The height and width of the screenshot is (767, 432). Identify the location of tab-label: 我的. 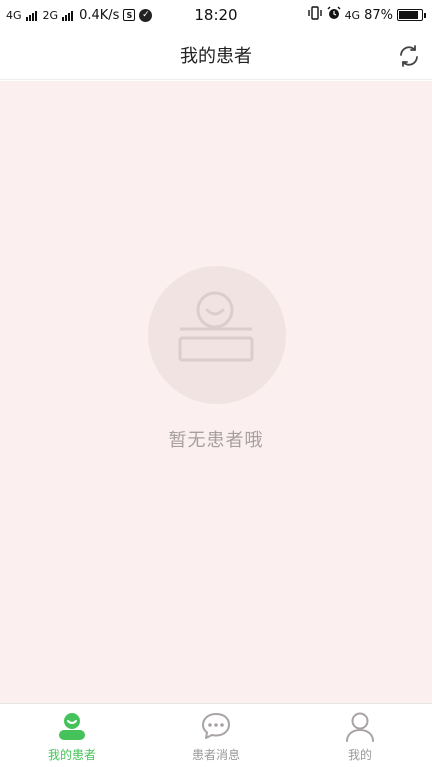
(359, 755).